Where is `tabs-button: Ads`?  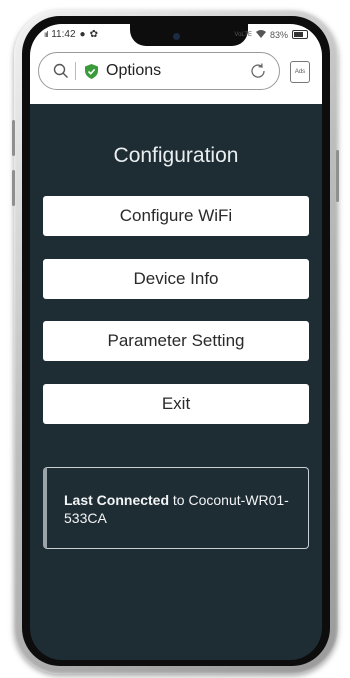
tabs-button: Ads is located at coordinates (300, 72).